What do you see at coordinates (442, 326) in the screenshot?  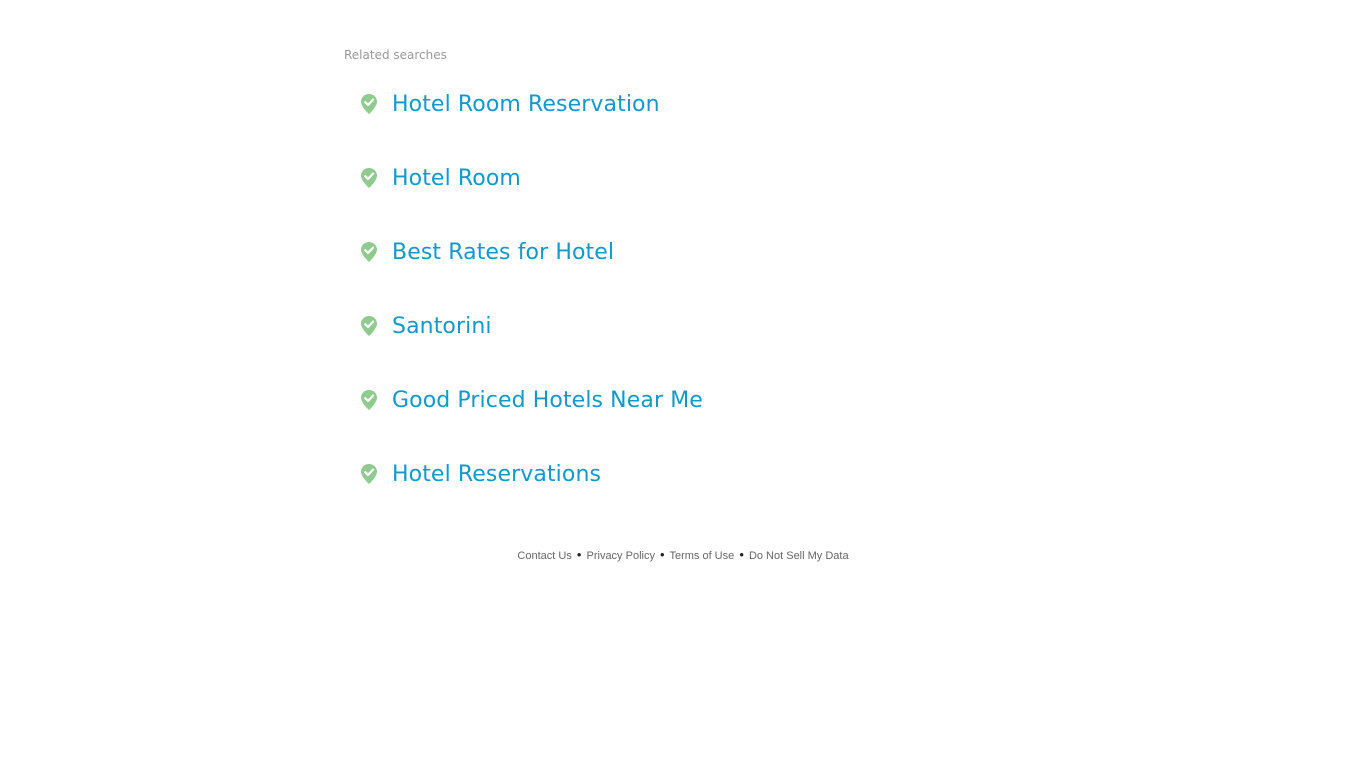 I see `related-search-label: Santorini` at bounding box center [442, 326].